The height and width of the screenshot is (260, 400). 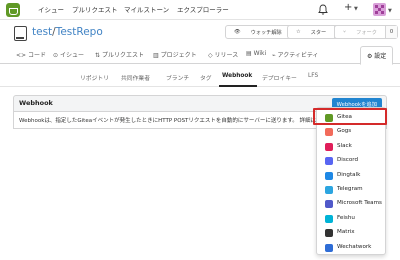 I want to click on tab-releases: ◇ リリース, so click(x=223, y=54).